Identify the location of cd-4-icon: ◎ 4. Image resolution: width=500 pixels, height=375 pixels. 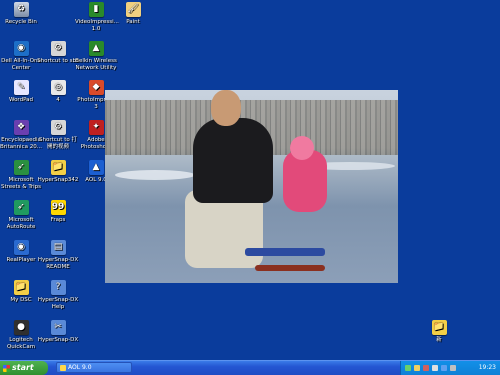
(58, 92).